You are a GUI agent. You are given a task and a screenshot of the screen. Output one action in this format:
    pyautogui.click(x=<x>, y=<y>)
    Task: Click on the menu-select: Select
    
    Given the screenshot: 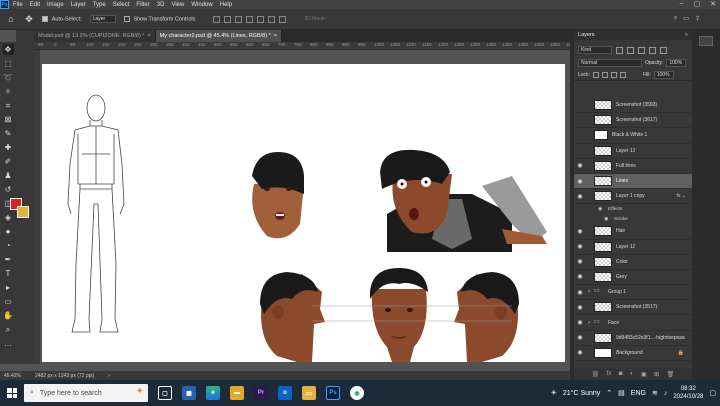 What is the action you would take?
    pyautogui.click(x=121, y=5)
    